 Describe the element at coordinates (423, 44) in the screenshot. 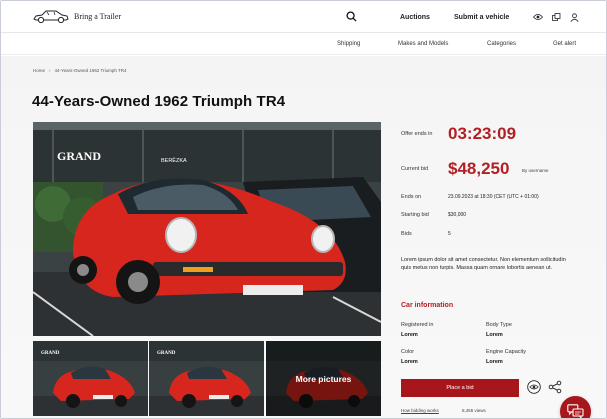

I see `subnav-makes-models: Makes and Models` at that location.